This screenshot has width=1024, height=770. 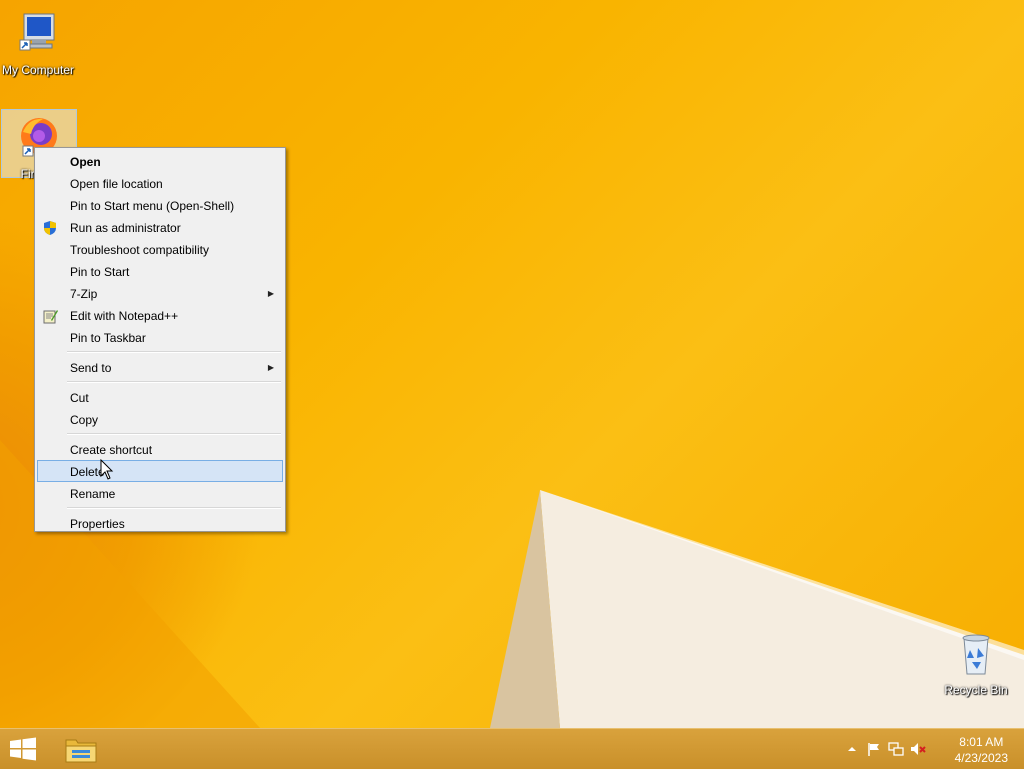 I want to click on menu-item-label: Pin to Start menu (Open-Shell), so click(x=152, y=206).